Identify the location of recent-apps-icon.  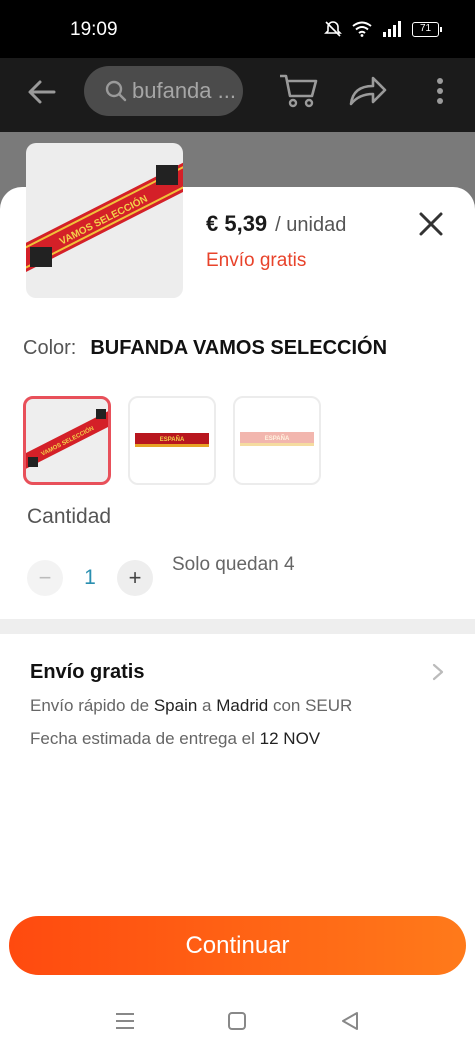
(125, 1021).